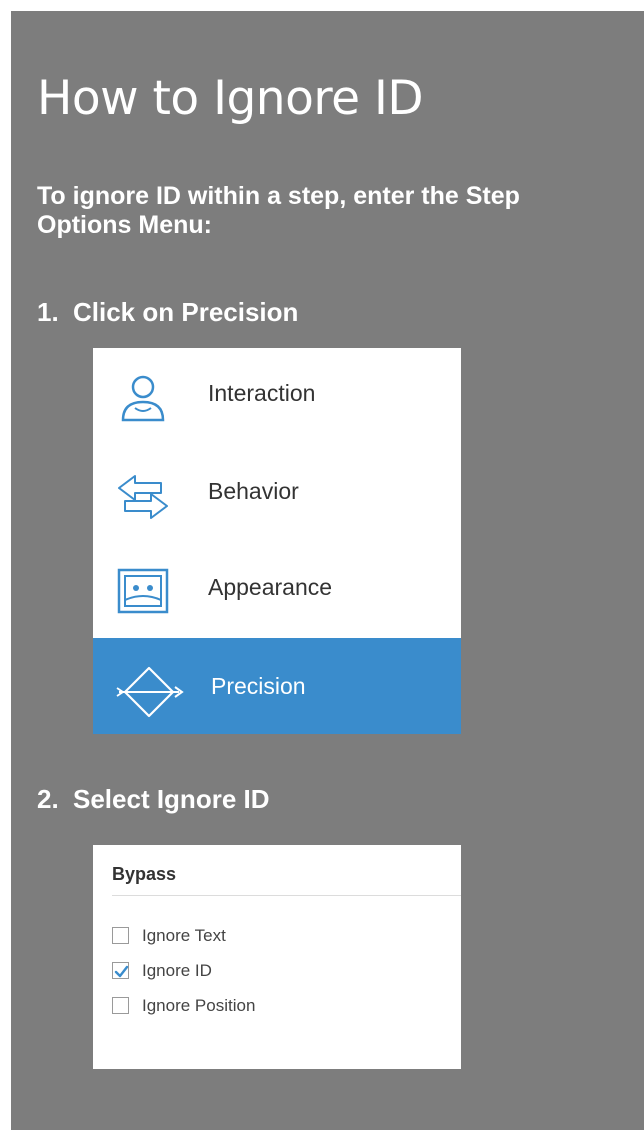 This screenshot has width=644, height=1130. I want to click on menu-item-appearance: Appearance, so click(277, 590).